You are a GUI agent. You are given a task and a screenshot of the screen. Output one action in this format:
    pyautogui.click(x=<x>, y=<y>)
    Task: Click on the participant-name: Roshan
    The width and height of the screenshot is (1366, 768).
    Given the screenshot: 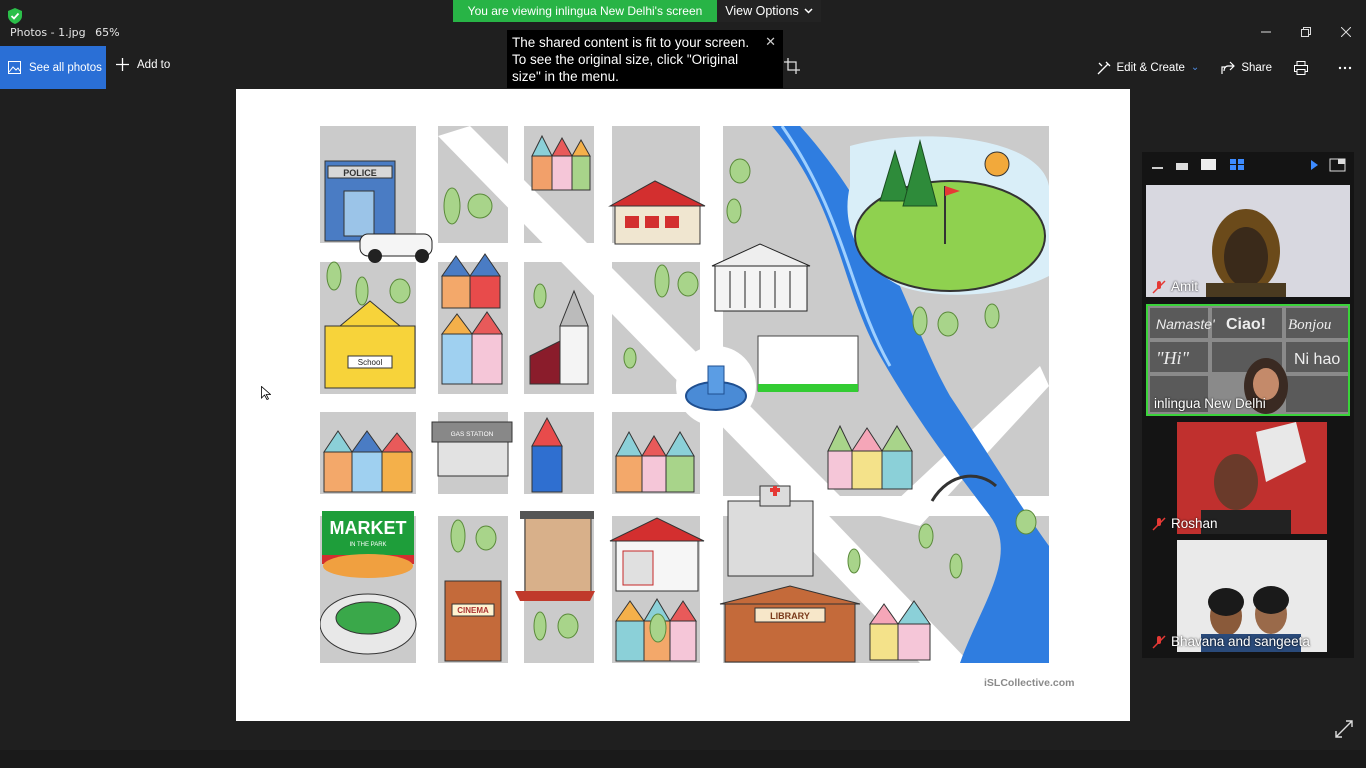 What is the action you would take?
    pyautogui.click(x=1185, y=523)
    